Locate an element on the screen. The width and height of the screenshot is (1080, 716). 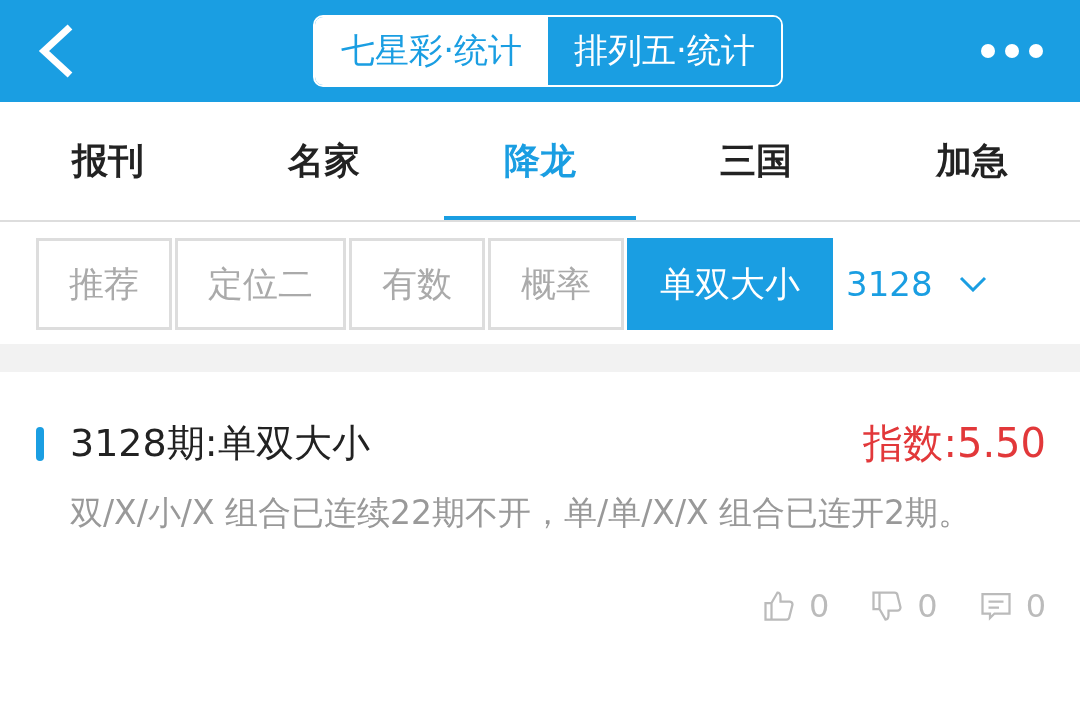
category-tab: 降龙 is located at coordinates (540, 161).